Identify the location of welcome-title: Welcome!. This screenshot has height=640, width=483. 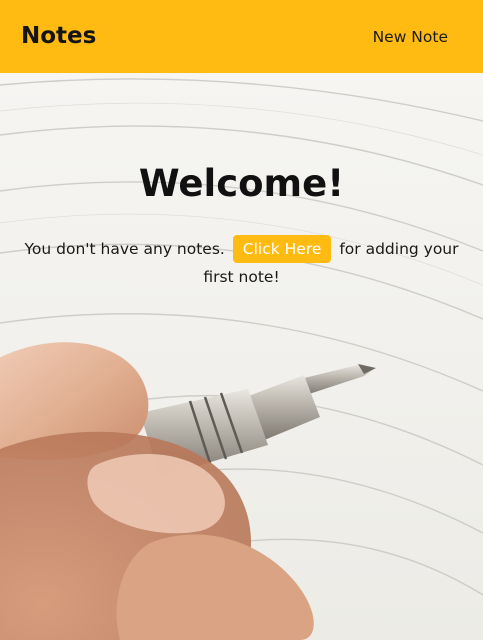
(241, 183).